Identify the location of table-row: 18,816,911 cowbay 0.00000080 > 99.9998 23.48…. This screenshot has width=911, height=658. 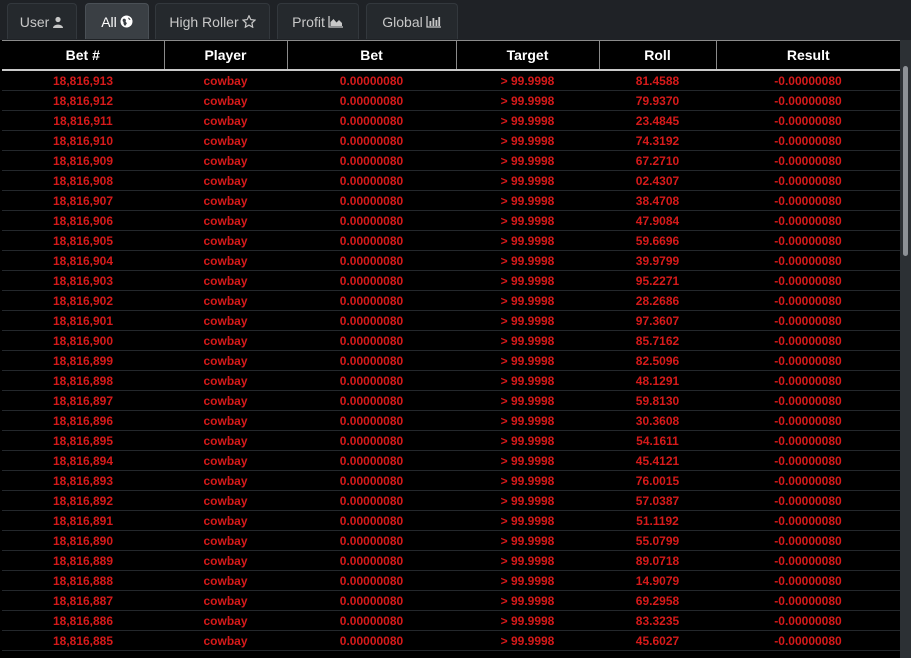
(451, 120).